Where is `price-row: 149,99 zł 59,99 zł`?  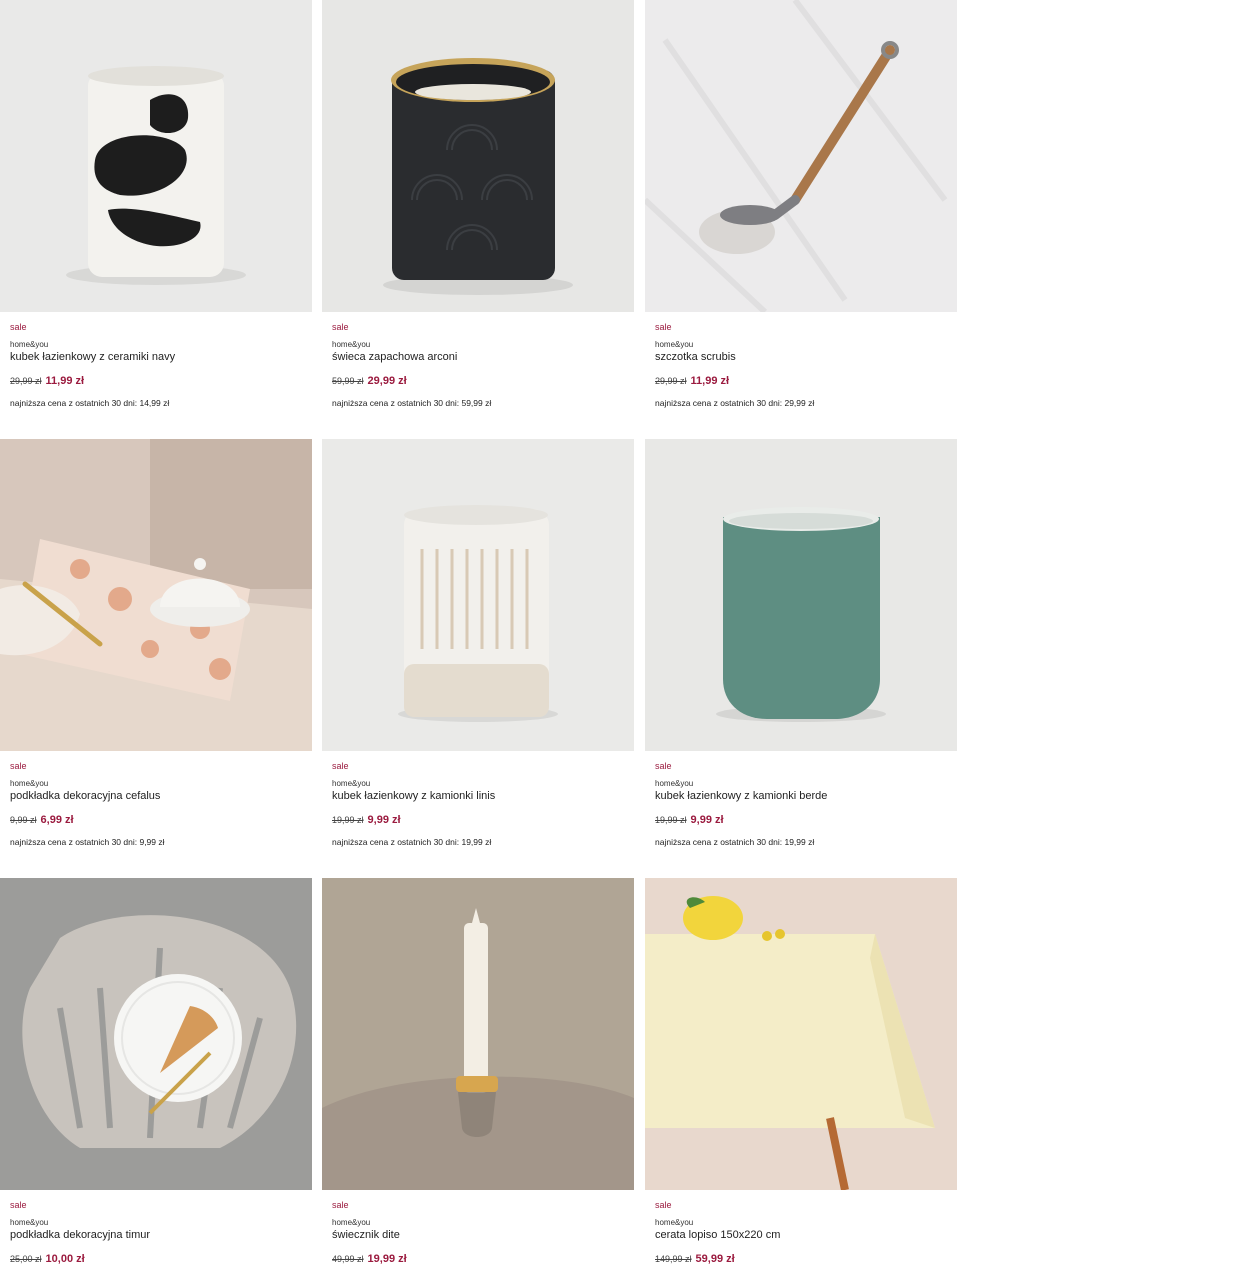
price-row: 149,99 zł 59,99 zł is located at coordinates (695, 1258).